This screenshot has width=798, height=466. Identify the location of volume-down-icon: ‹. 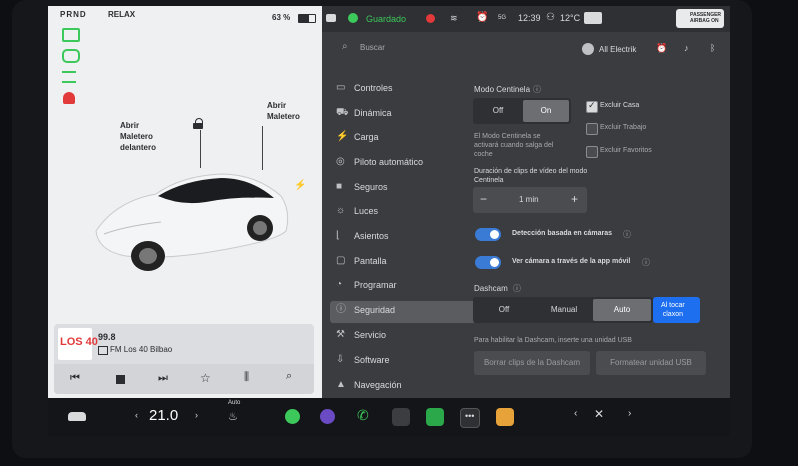
(575, 413).